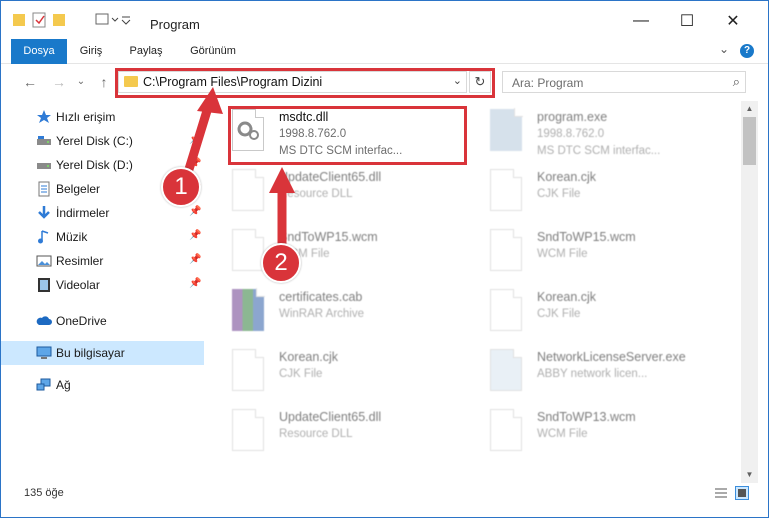  Describe the element at coordinates (238, 175) in the screenshot. I see `annotation-arrows` at that location.